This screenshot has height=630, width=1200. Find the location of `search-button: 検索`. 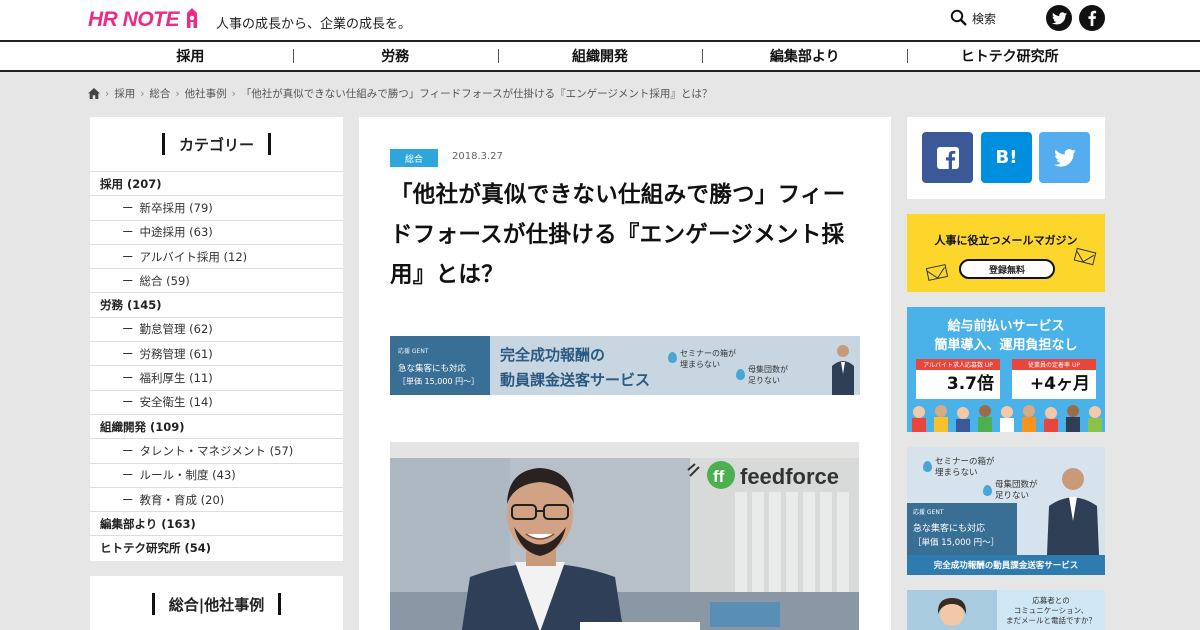

search-button: 検索 is located at coordinates (973, 18).